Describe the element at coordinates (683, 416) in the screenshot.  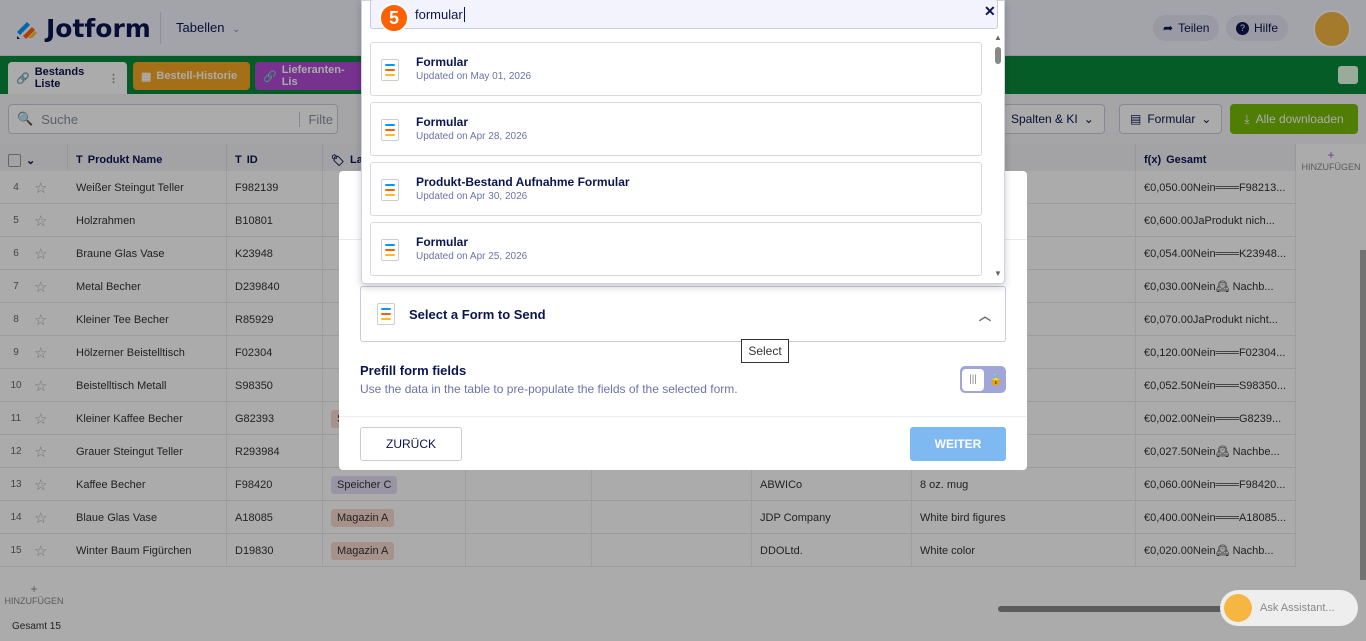
I see `divider` at that location.